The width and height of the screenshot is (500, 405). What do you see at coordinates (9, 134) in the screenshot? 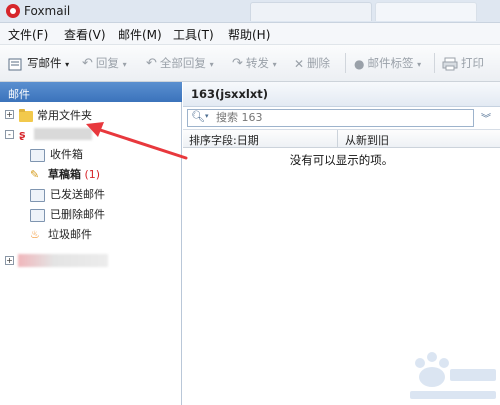
I see `collapse-icon: -` at bounding box center [9, 134].